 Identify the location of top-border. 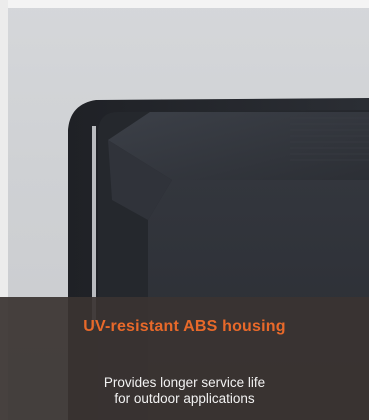
(184, 4).